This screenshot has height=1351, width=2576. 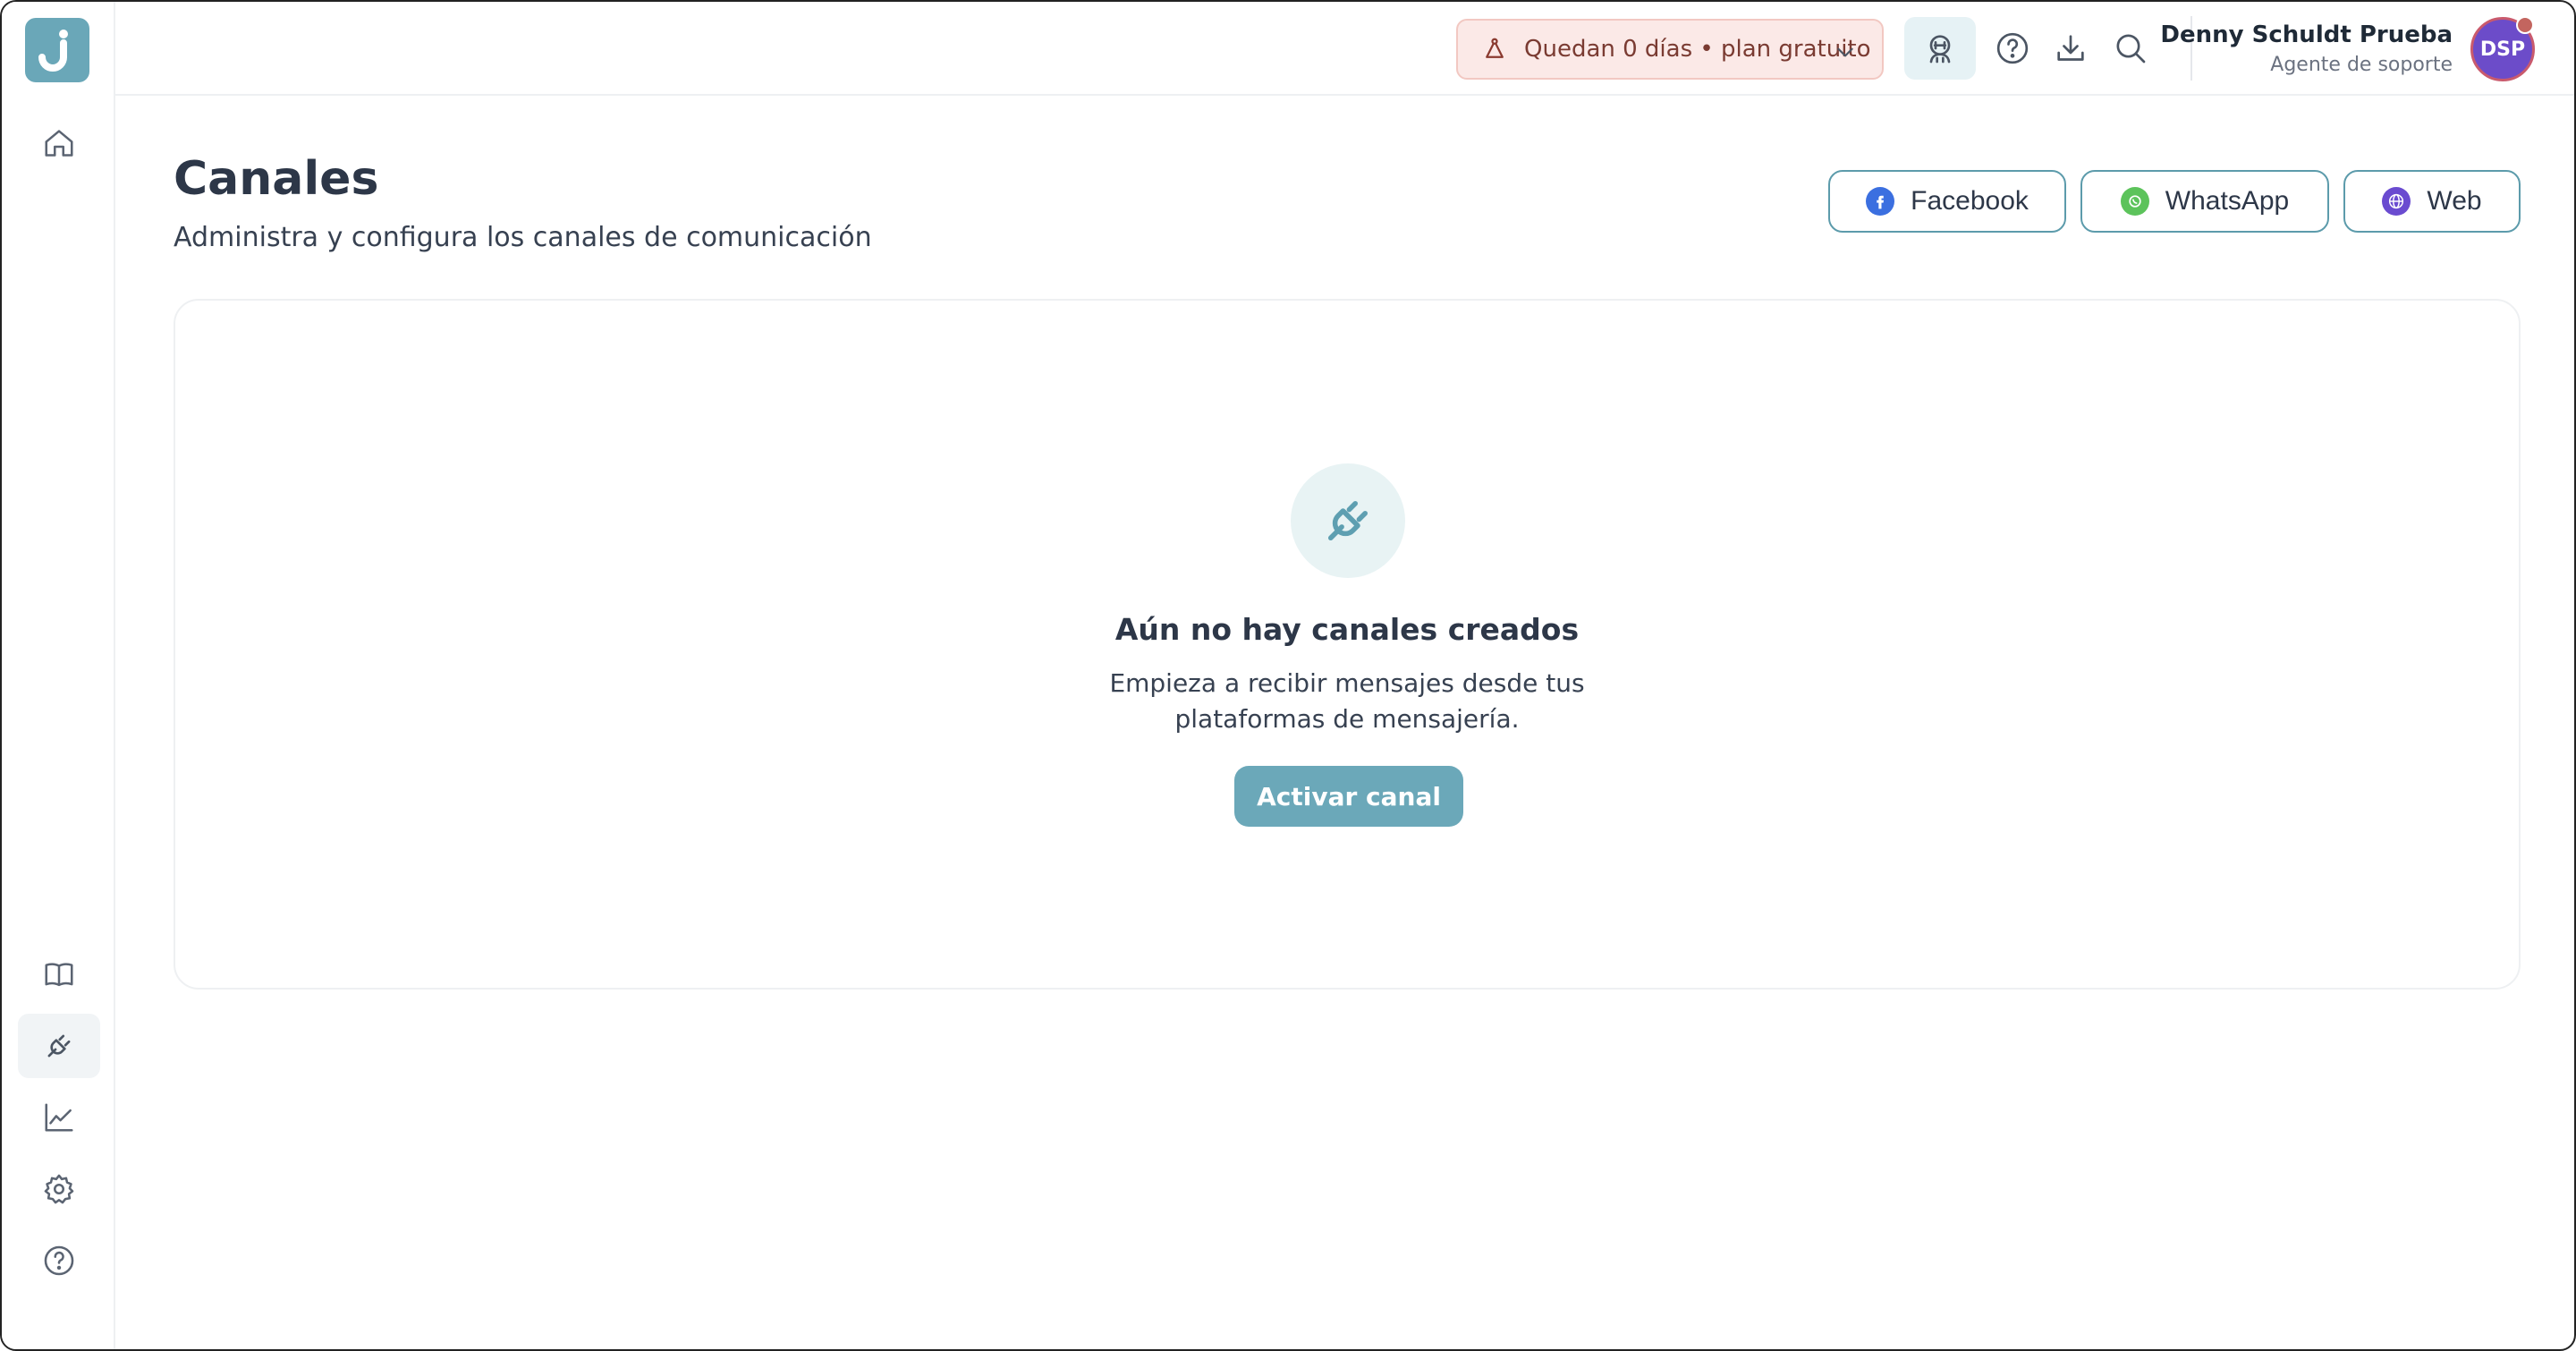 What do you see at coordinates (2454, 201) in the screenshot?
I see `web-channel-label: Web` at bounding box center [2454, 201].